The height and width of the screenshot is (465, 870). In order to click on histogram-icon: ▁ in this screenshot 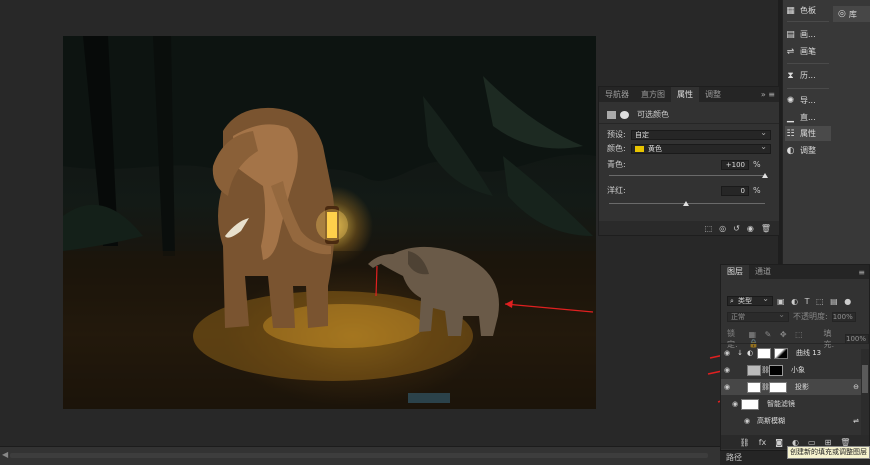, I will do `click(790, 117)`.